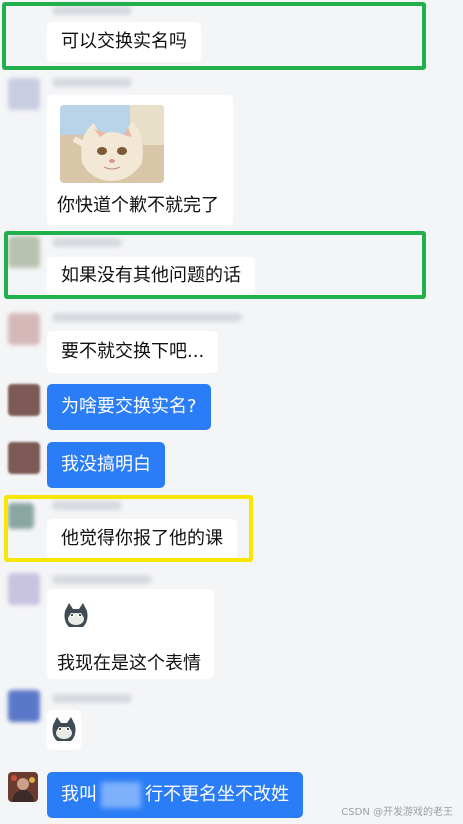 The height and width of the screenshot is (824, 463). I want to click on message-card: 我现在是这个表情, so click(130, 634).